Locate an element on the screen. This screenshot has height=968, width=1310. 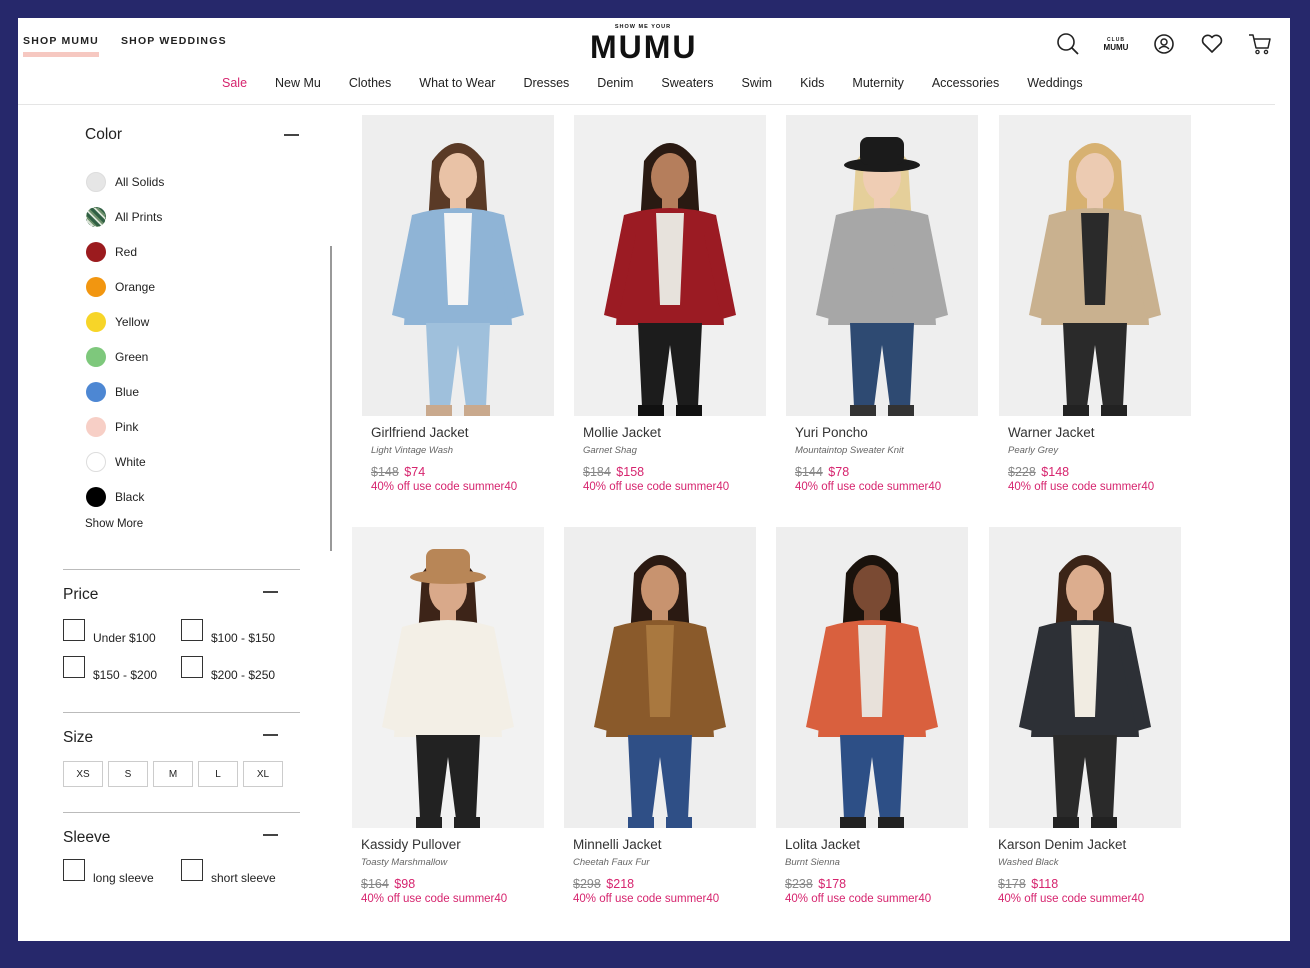
product-name: Girlfriend Jacket is located at coordinates (462, 432).